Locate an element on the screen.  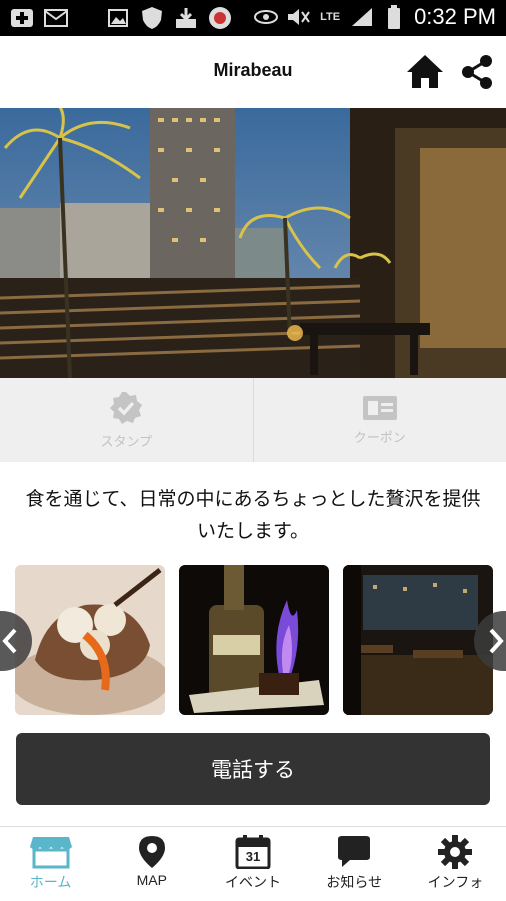
nav-item-news: お知らせ is located at coordinates (354, 864).